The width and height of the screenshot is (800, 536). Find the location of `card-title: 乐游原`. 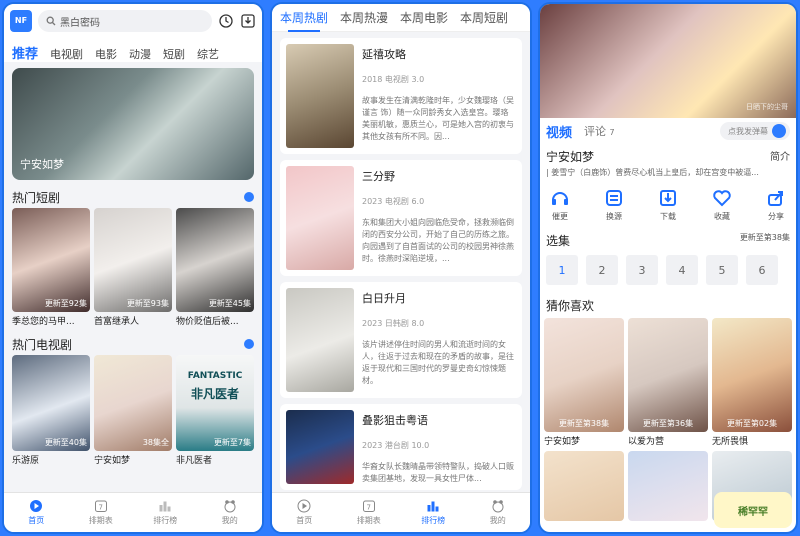

card-title: 乐游原 is located at coordinates (26, 461).